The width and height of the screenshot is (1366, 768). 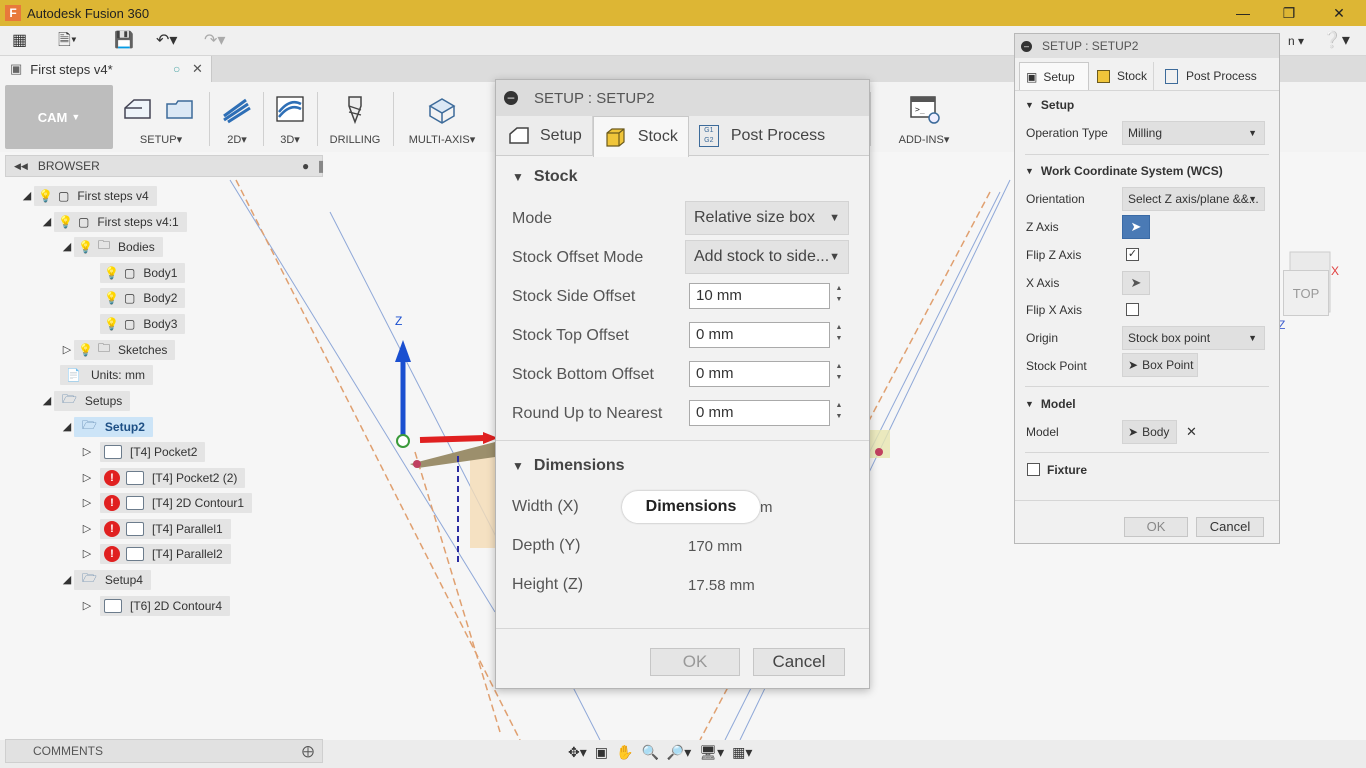 I want to click on tree-node-operation: ▷ ! [T4] Pocket2 (2), so click(x=163, y=477).